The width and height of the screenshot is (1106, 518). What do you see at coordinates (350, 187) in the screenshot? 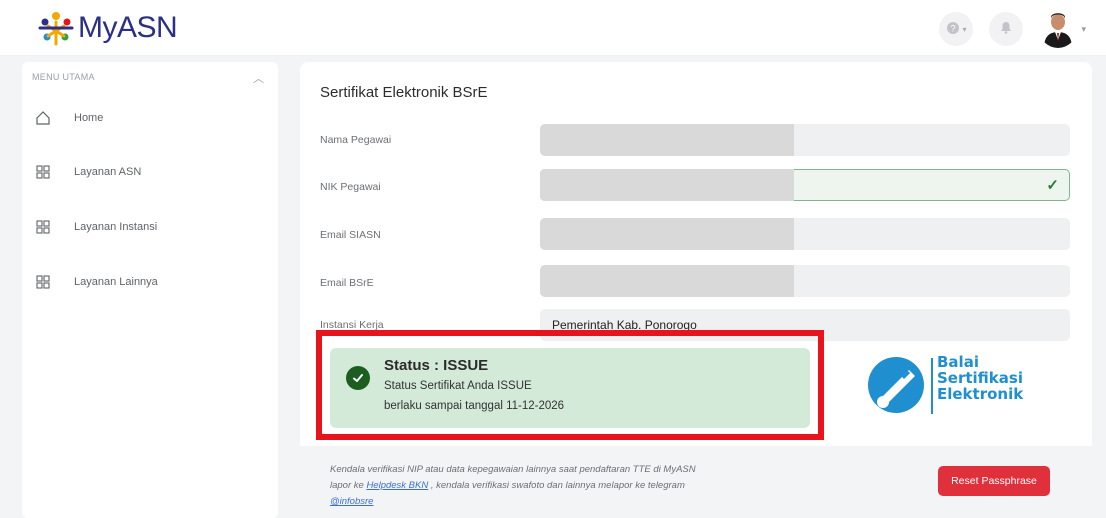
I see `field-label-nik-pegawai: NIK Pegawai` at bounding box center [350, 187].